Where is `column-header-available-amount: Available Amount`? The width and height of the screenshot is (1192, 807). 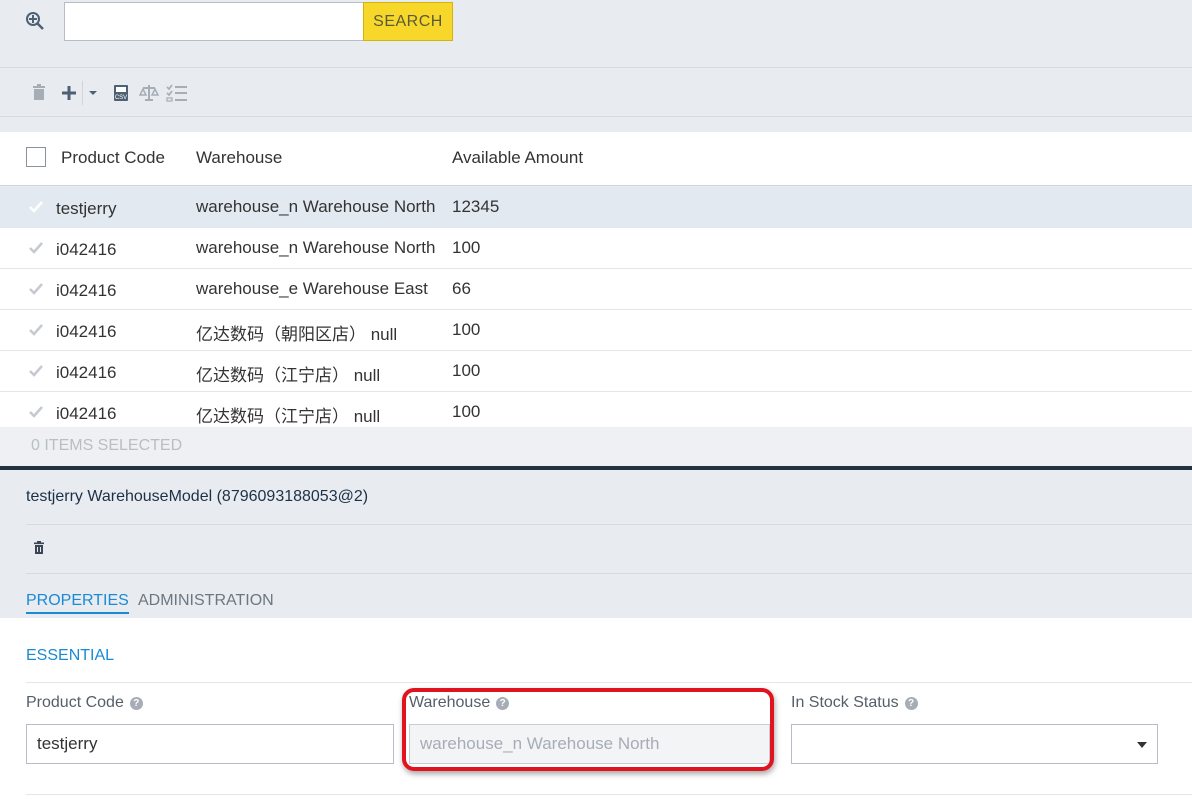
column-header-available-amount: Available Amount is located at coordinates (517, 158).